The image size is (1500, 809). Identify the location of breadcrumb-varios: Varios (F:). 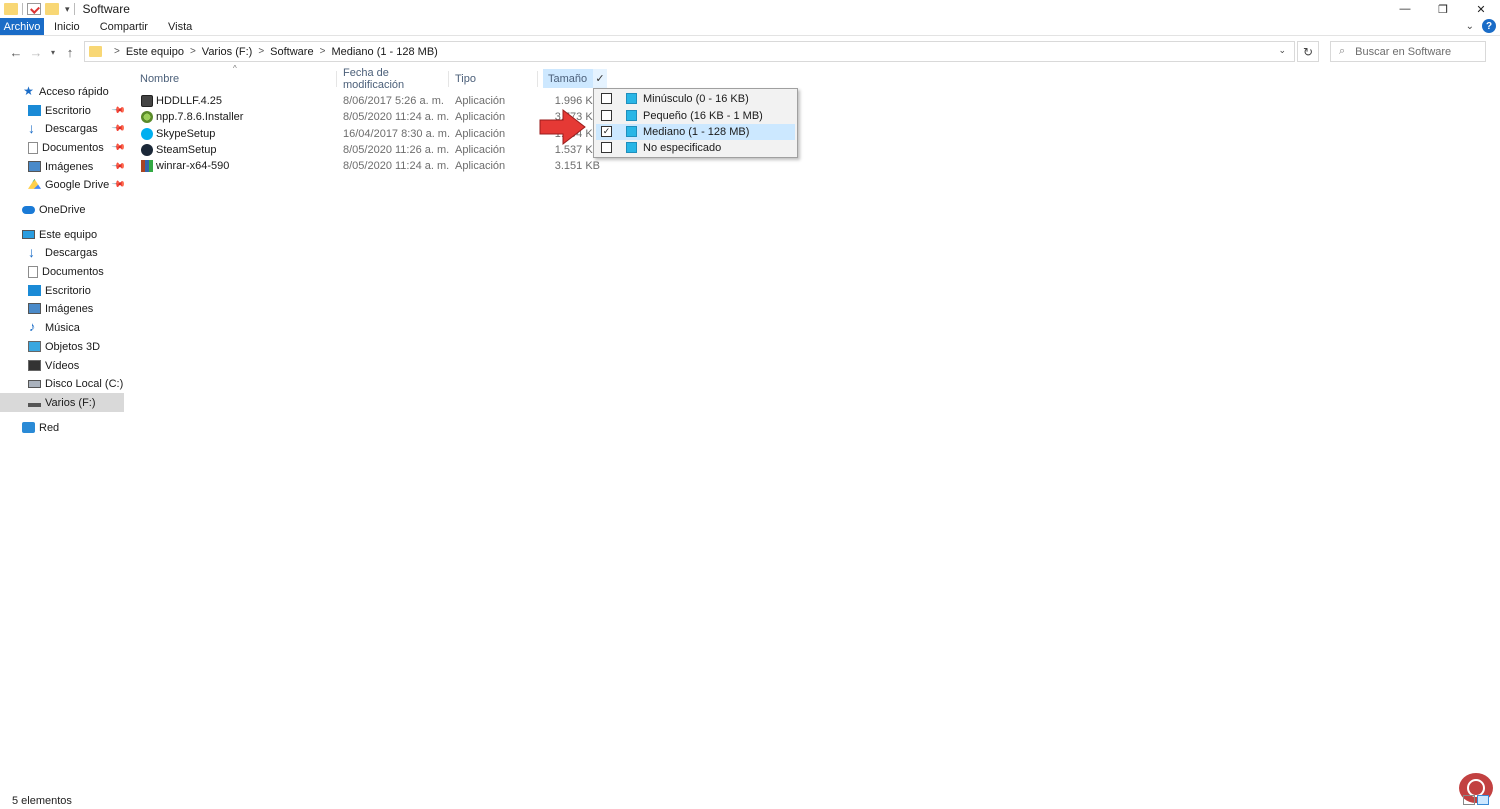
(227, 52).